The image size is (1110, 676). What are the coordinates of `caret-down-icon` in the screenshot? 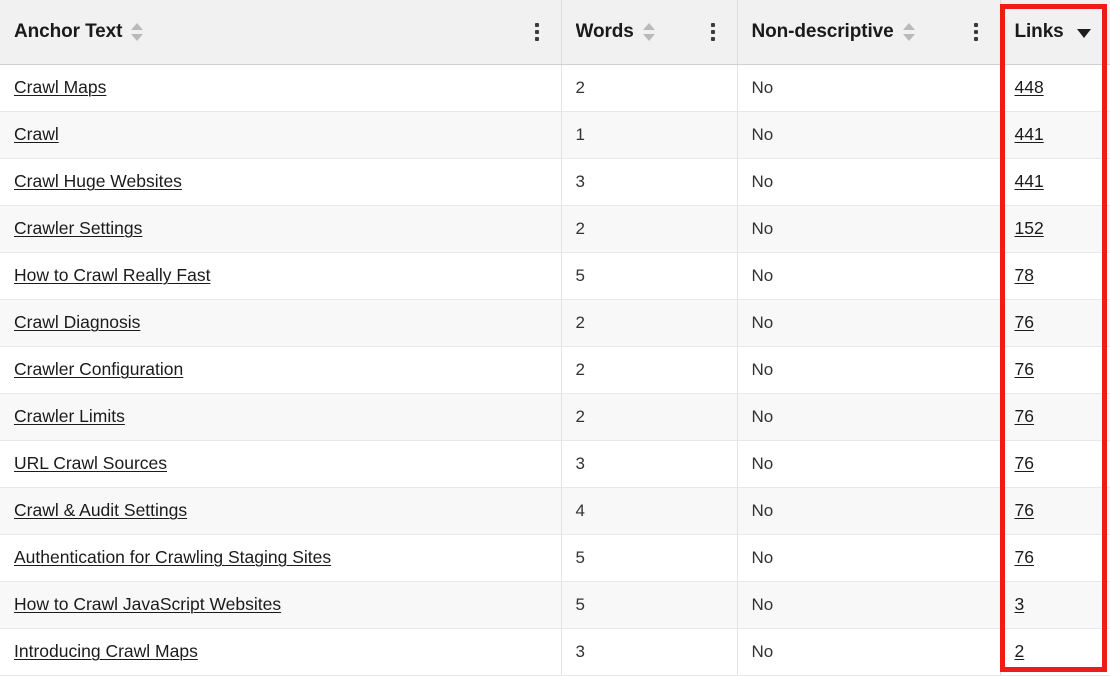 It's located at (1083, 33).